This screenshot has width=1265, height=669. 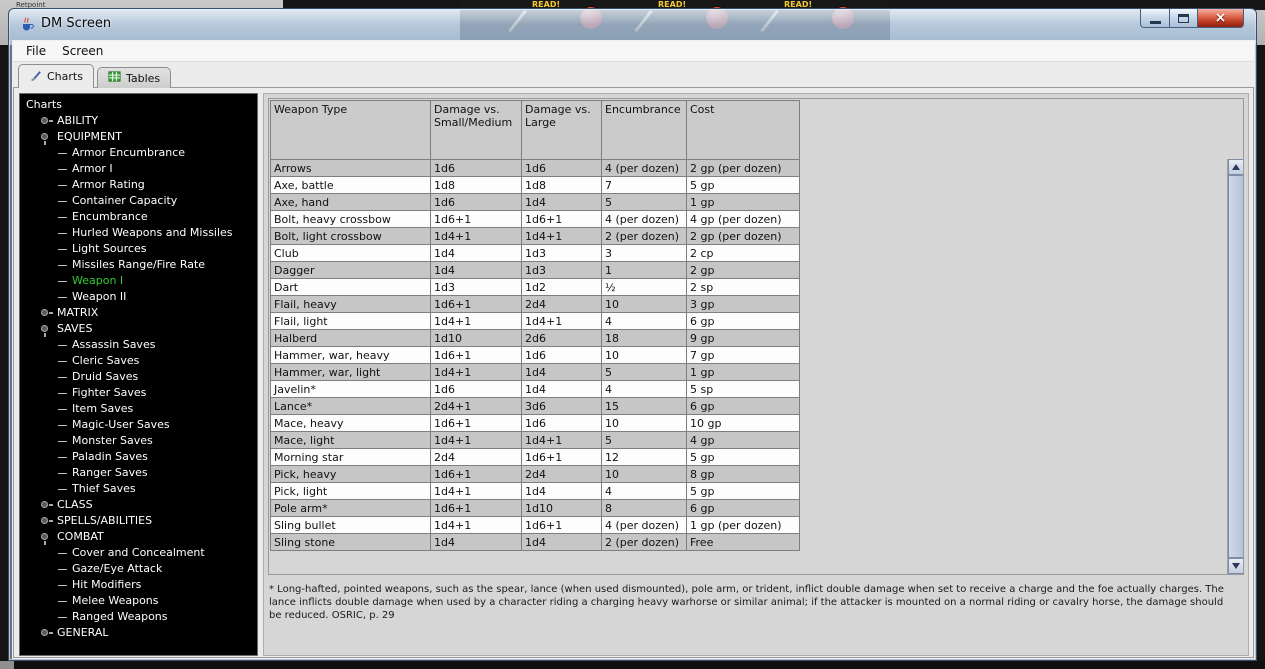 What do you see at coordinates (561, 474) in the screenshot?
I see `table-cell: 2d4` at bounding box center [561, 474].